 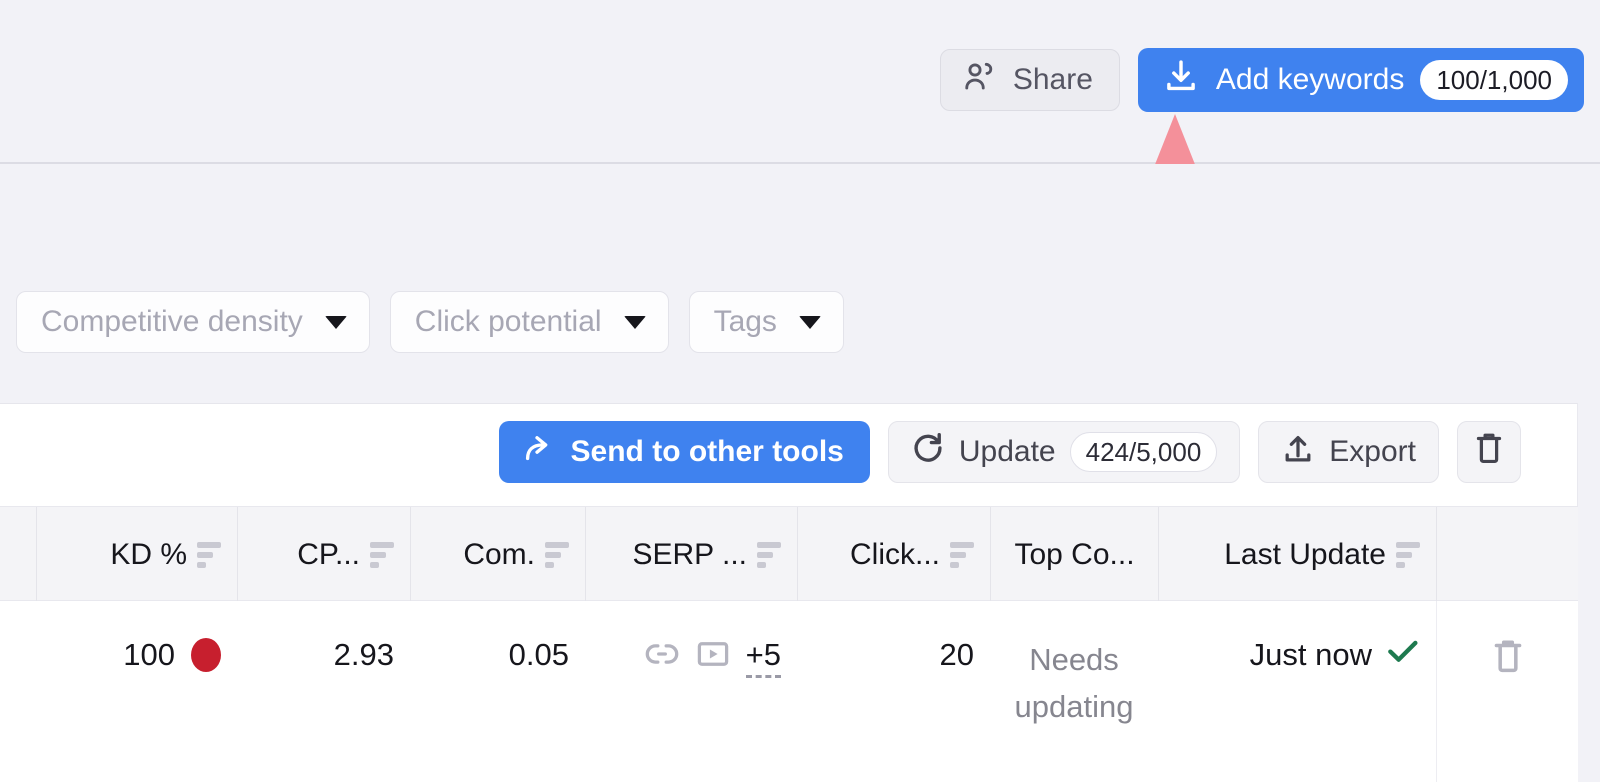 What do you see at coordinates (1181, 80) in the screenshot?
I see `download-icon` at bounding box center [1181, 80].